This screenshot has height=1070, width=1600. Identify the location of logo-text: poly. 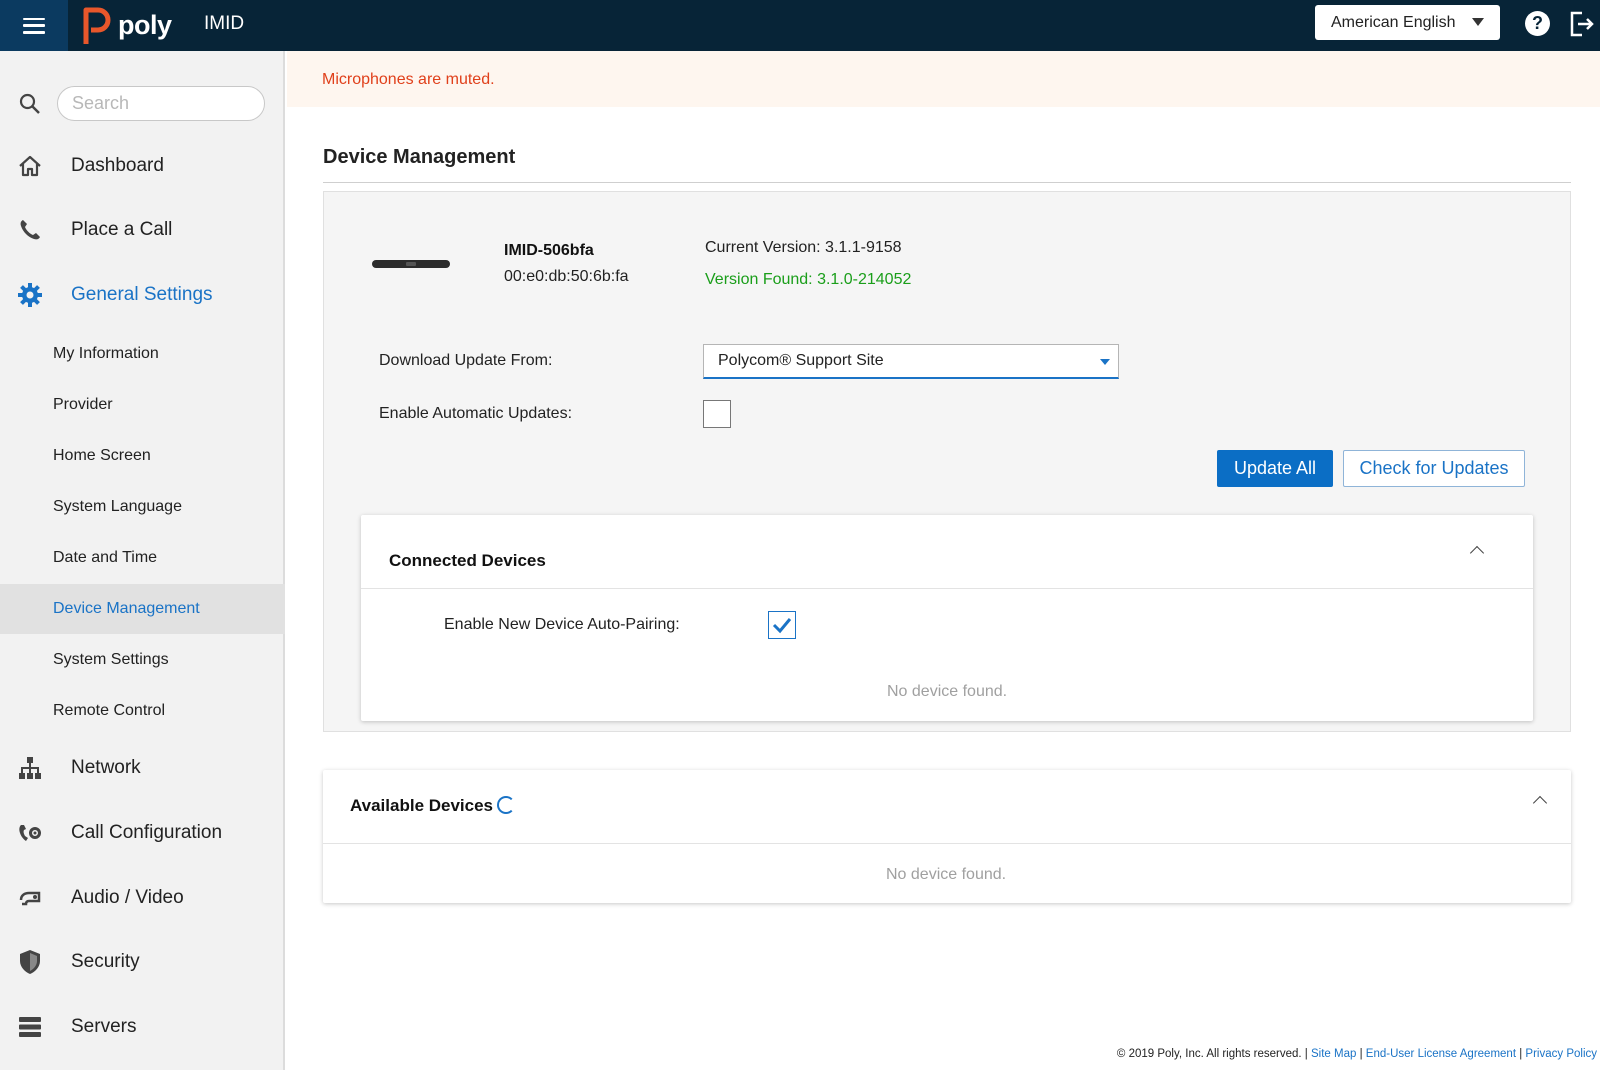
(145, 24).